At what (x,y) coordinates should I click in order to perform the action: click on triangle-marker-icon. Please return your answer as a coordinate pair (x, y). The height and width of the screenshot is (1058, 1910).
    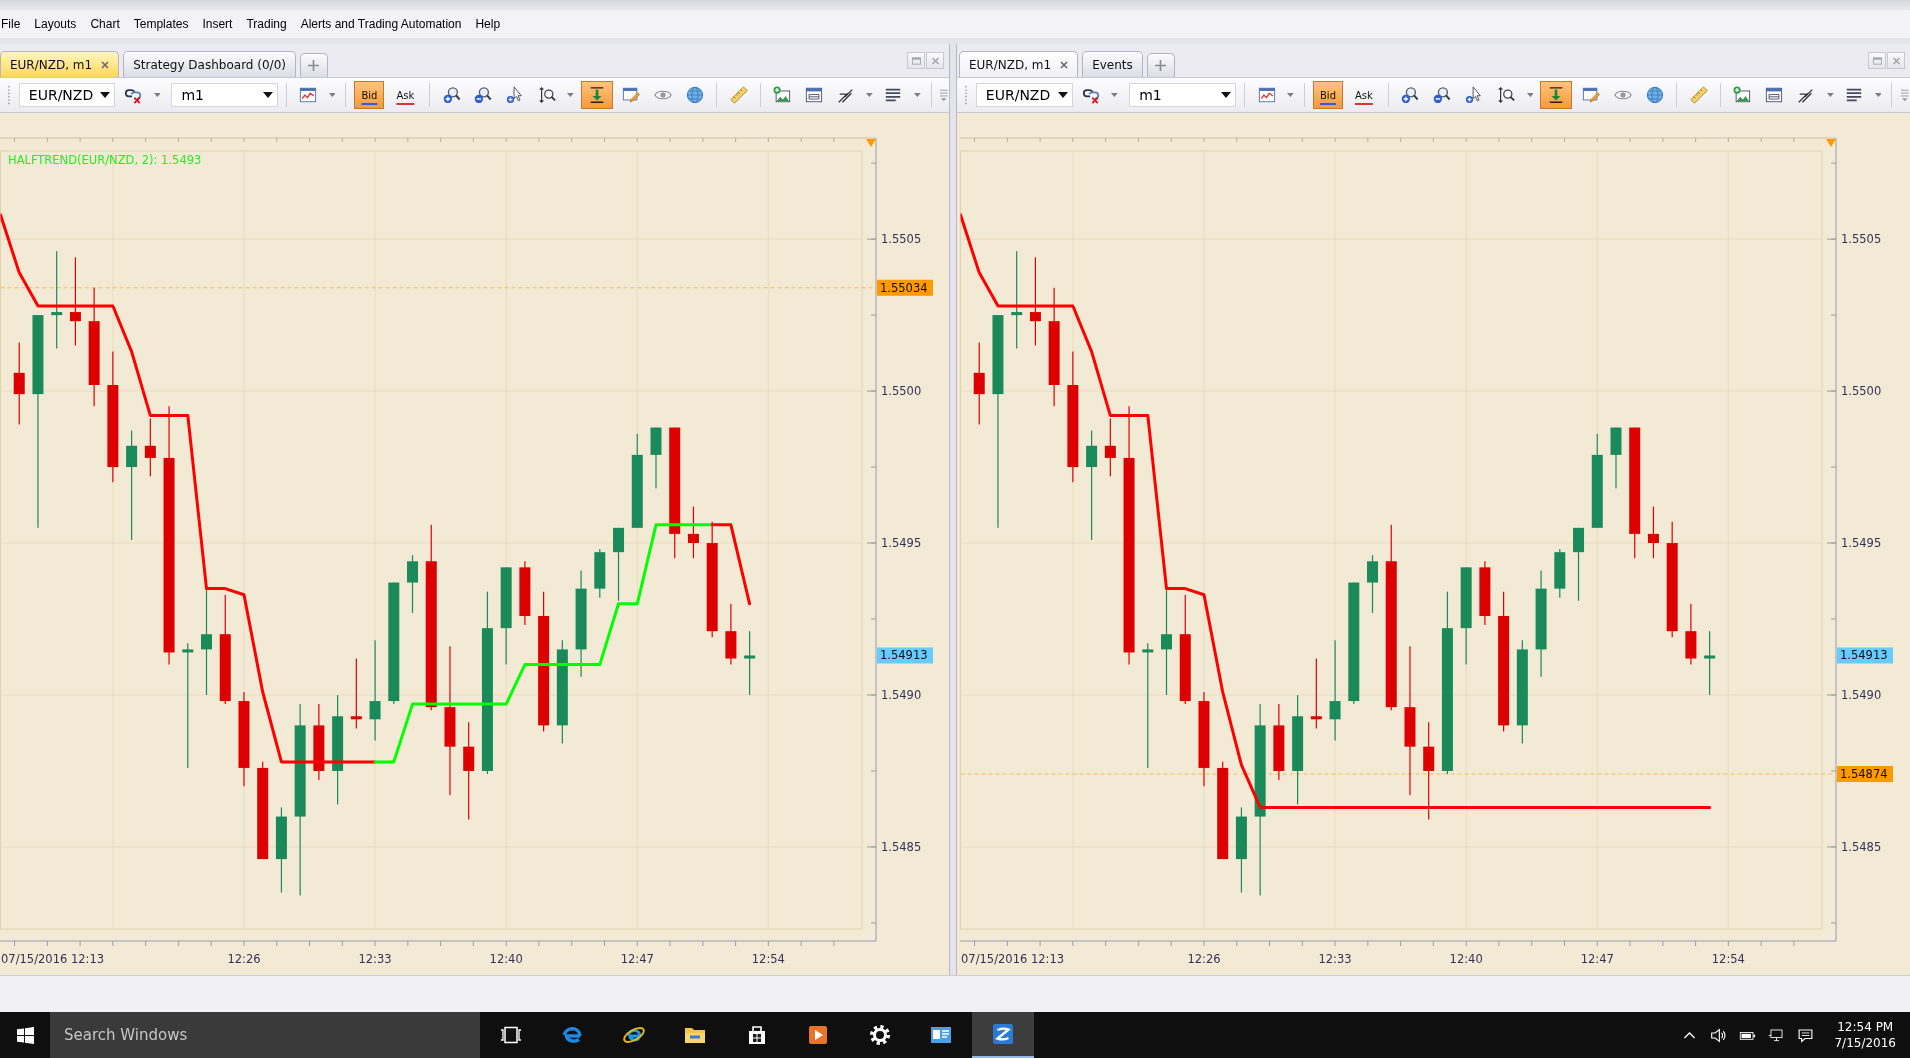
    Looking at the image, I should click on (871, 143).